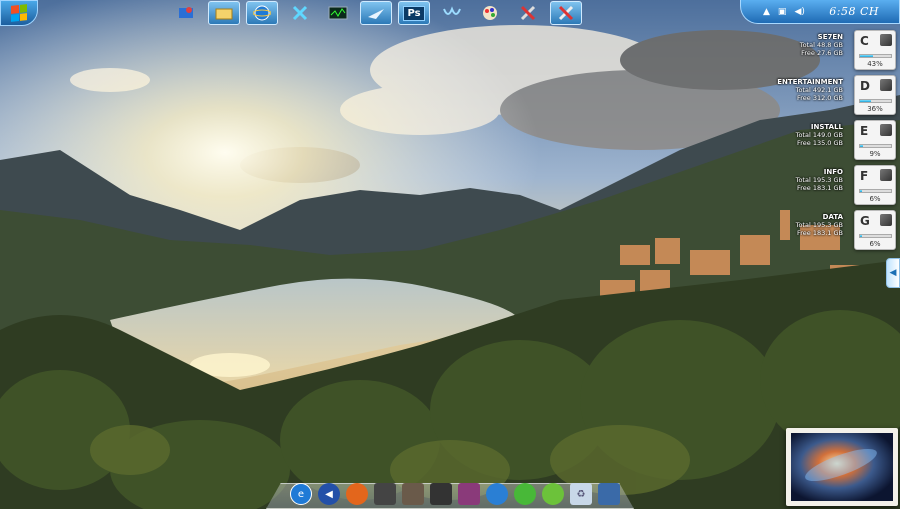  What do you see at coordinates (820, 12) in the screenshot?
I see `system-tray: ▲ ▣ ◀) 6:58 CH` at bounding box center [820, 12].